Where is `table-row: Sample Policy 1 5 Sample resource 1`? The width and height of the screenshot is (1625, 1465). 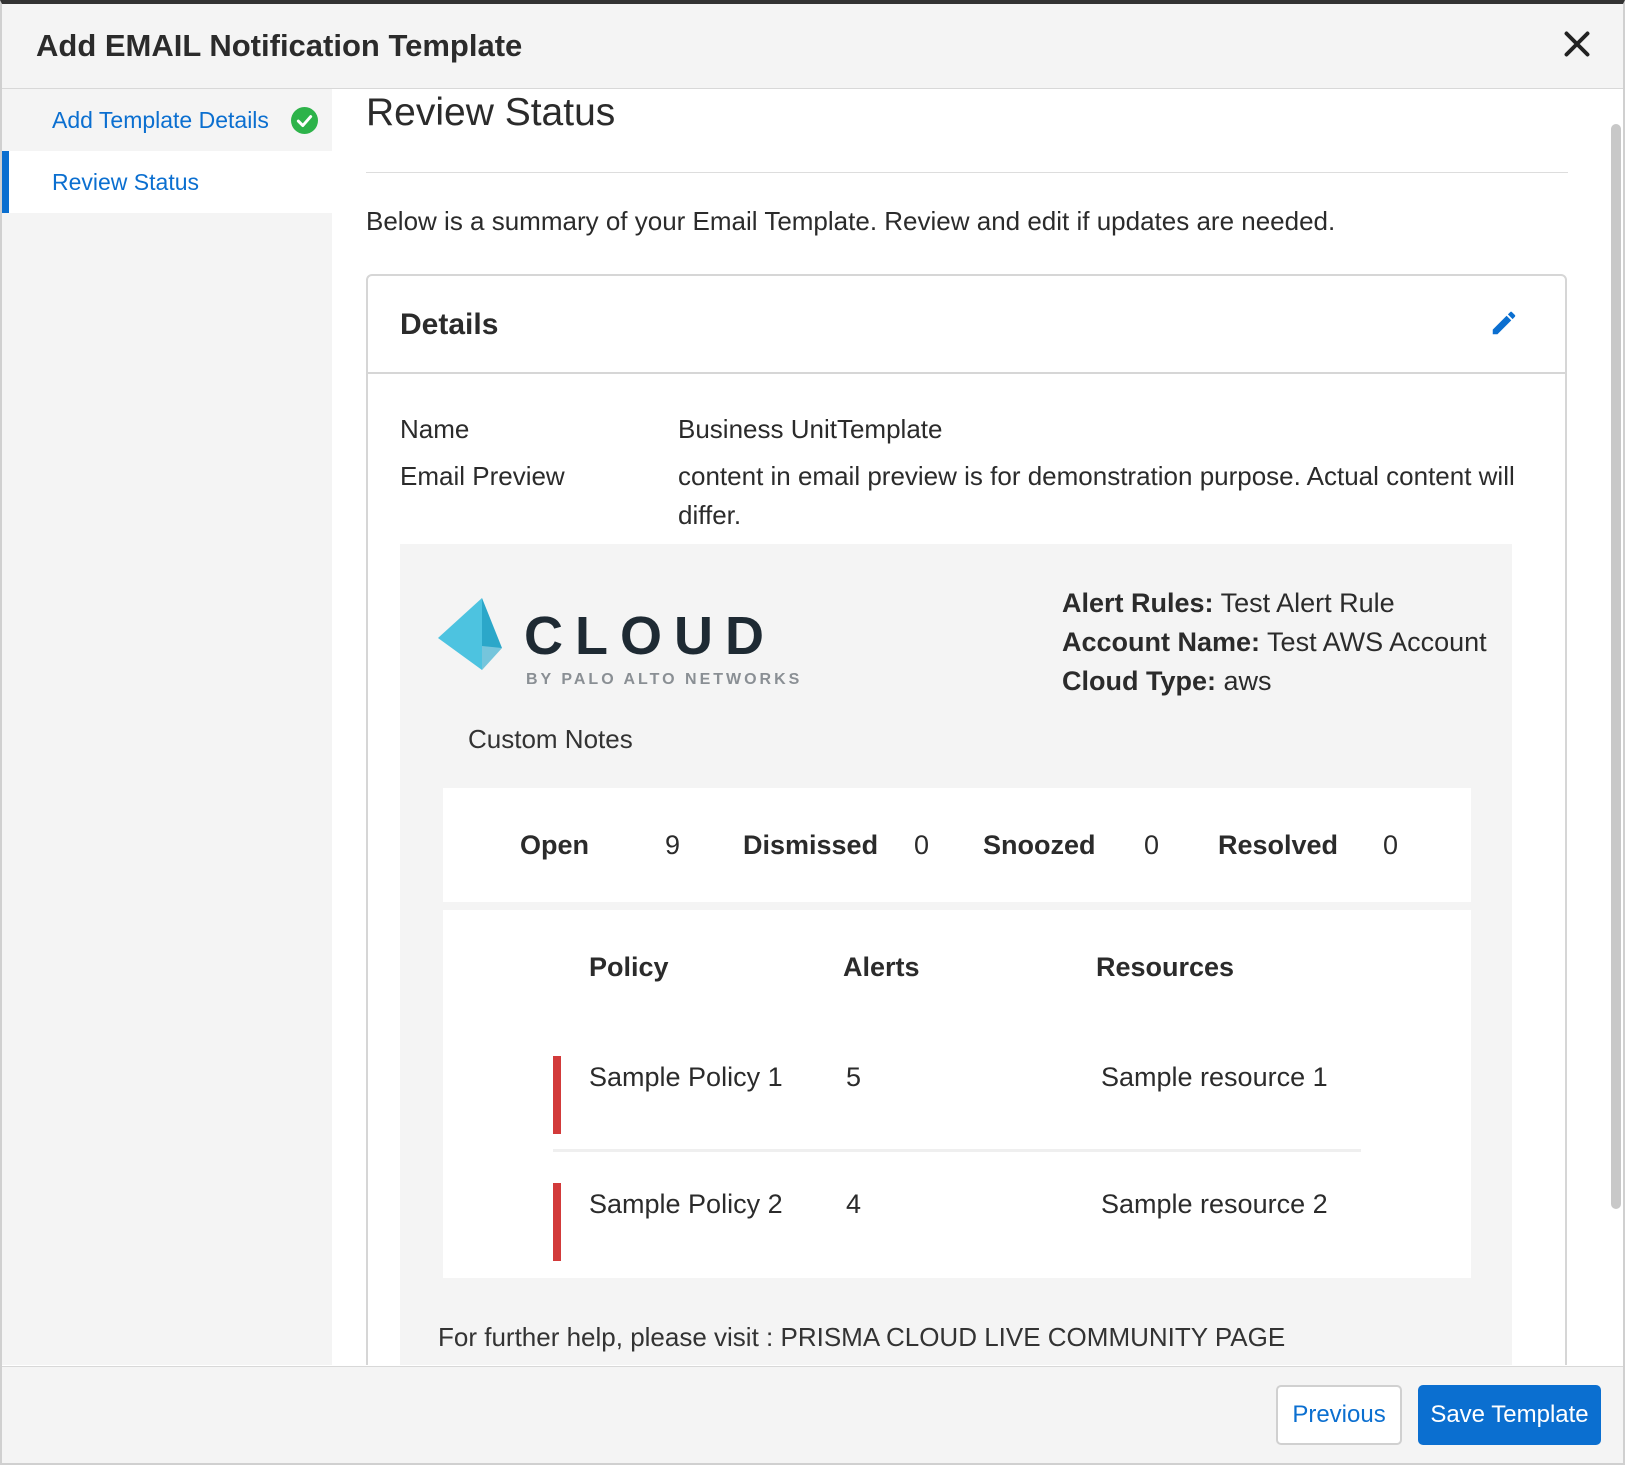
table-row: Sample Policy 1 5 Sample resource 1 is located at coordinates (957, 1095).